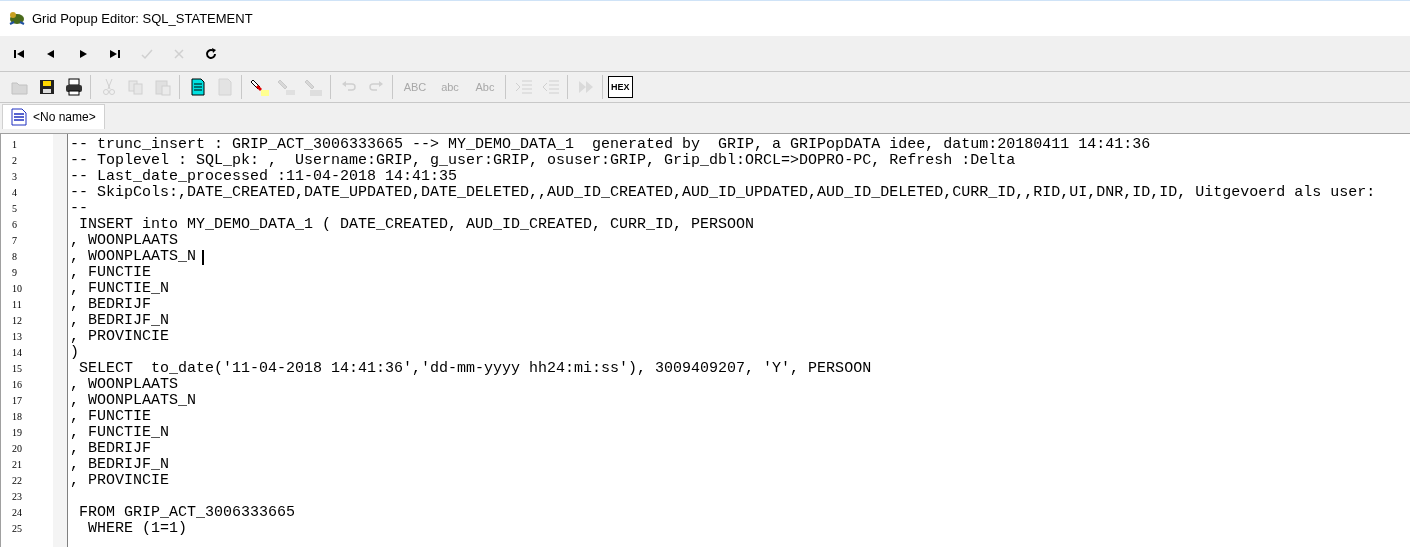  Describe the element at coordinates (17, 353) in the screenshot. I see `line-number: 14` at that location.